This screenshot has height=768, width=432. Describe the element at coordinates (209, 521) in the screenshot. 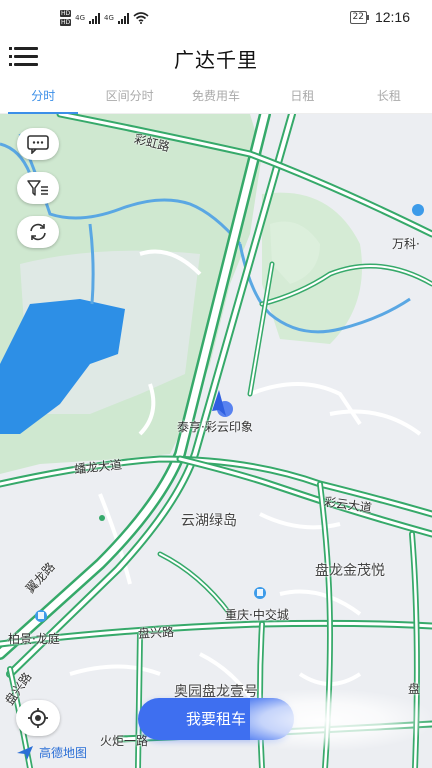

I see `poi-label-yunhu: 云湖绿岛` at that location.